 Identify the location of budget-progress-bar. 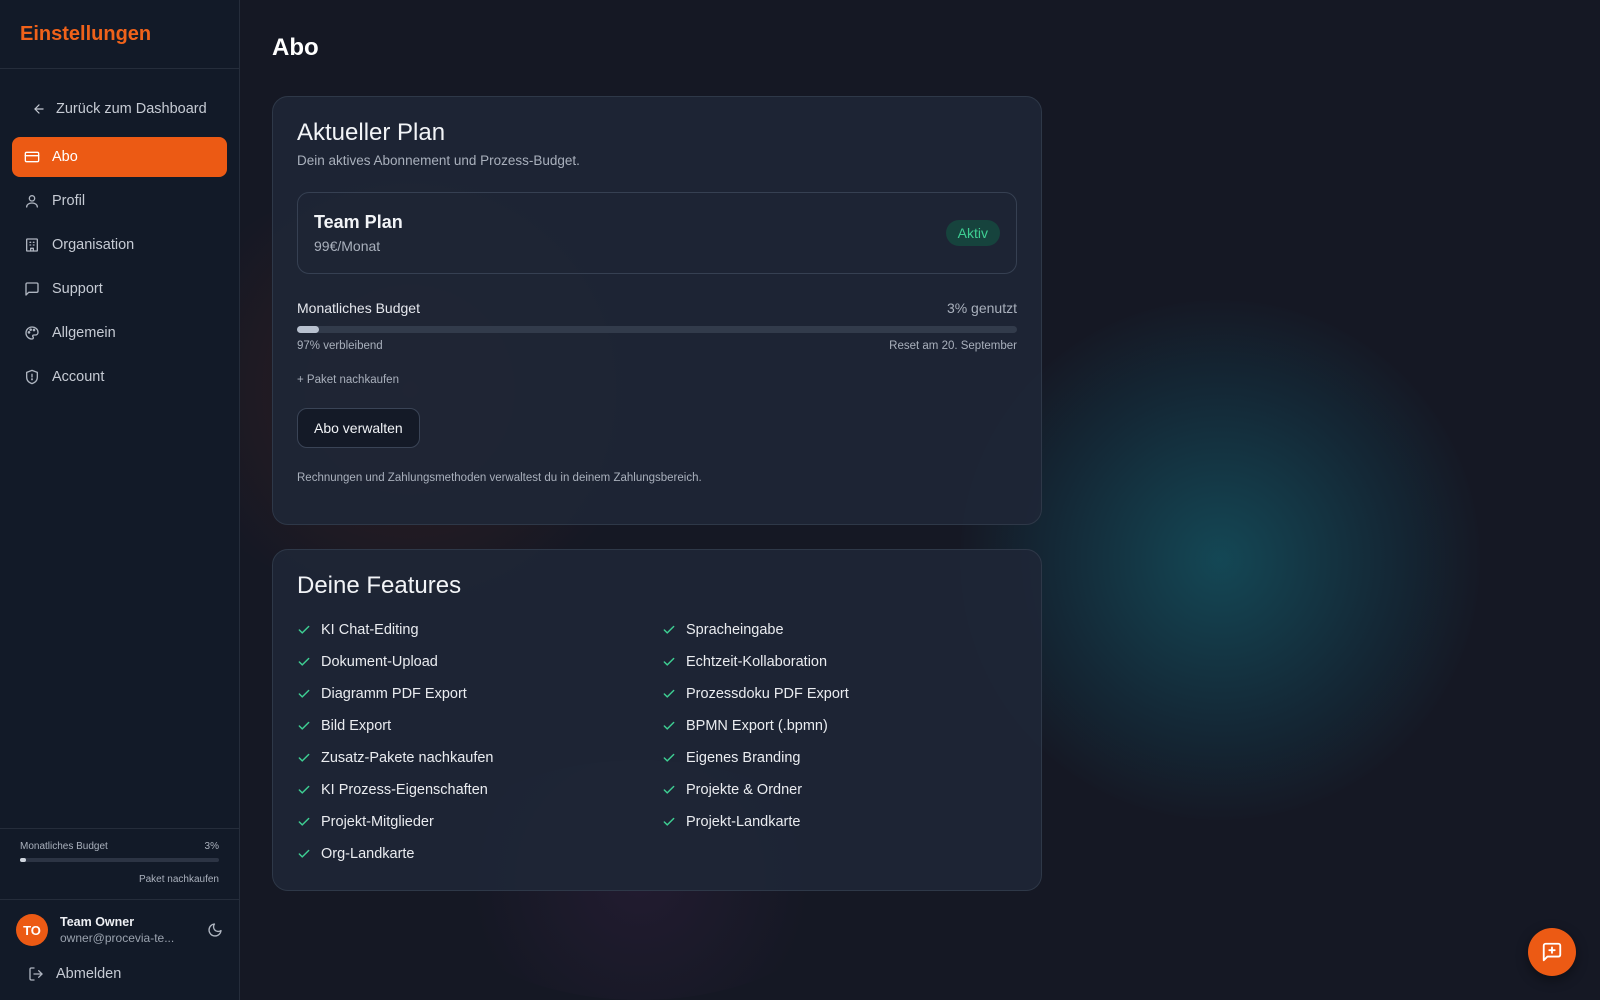
(657, 329).